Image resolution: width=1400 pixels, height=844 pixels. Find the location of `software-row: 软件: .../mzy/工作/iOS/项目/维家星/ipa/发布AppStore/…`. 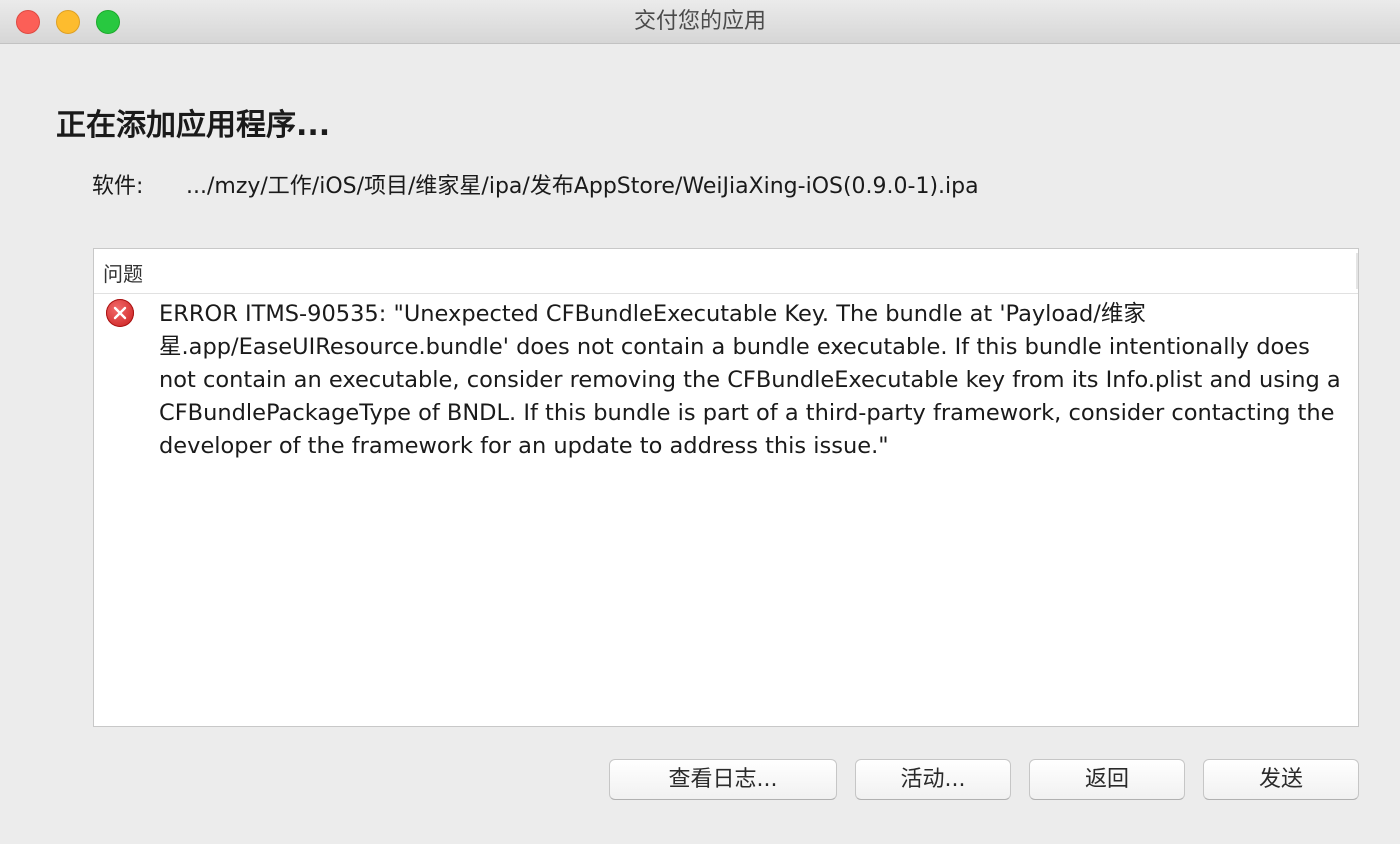

software-row: 软件: .../mzy/工作/iOS/项目/维家星/ipa/发布AppStore/… is located at coordinates (535, 184).